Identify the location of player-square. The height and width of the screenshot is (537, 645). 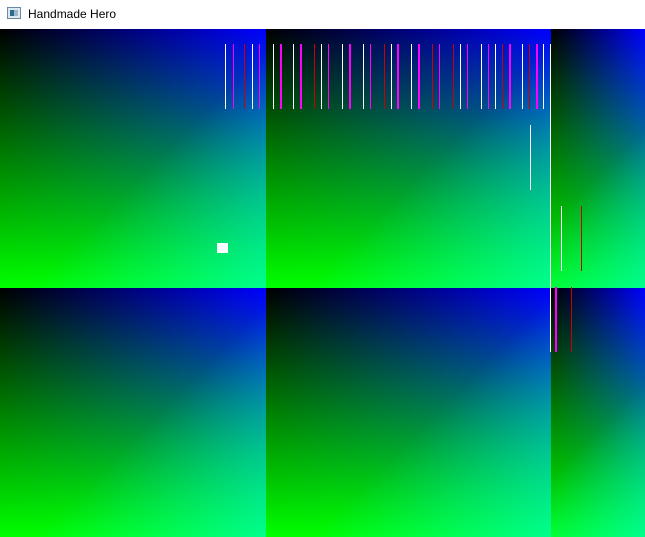
(222, 248).